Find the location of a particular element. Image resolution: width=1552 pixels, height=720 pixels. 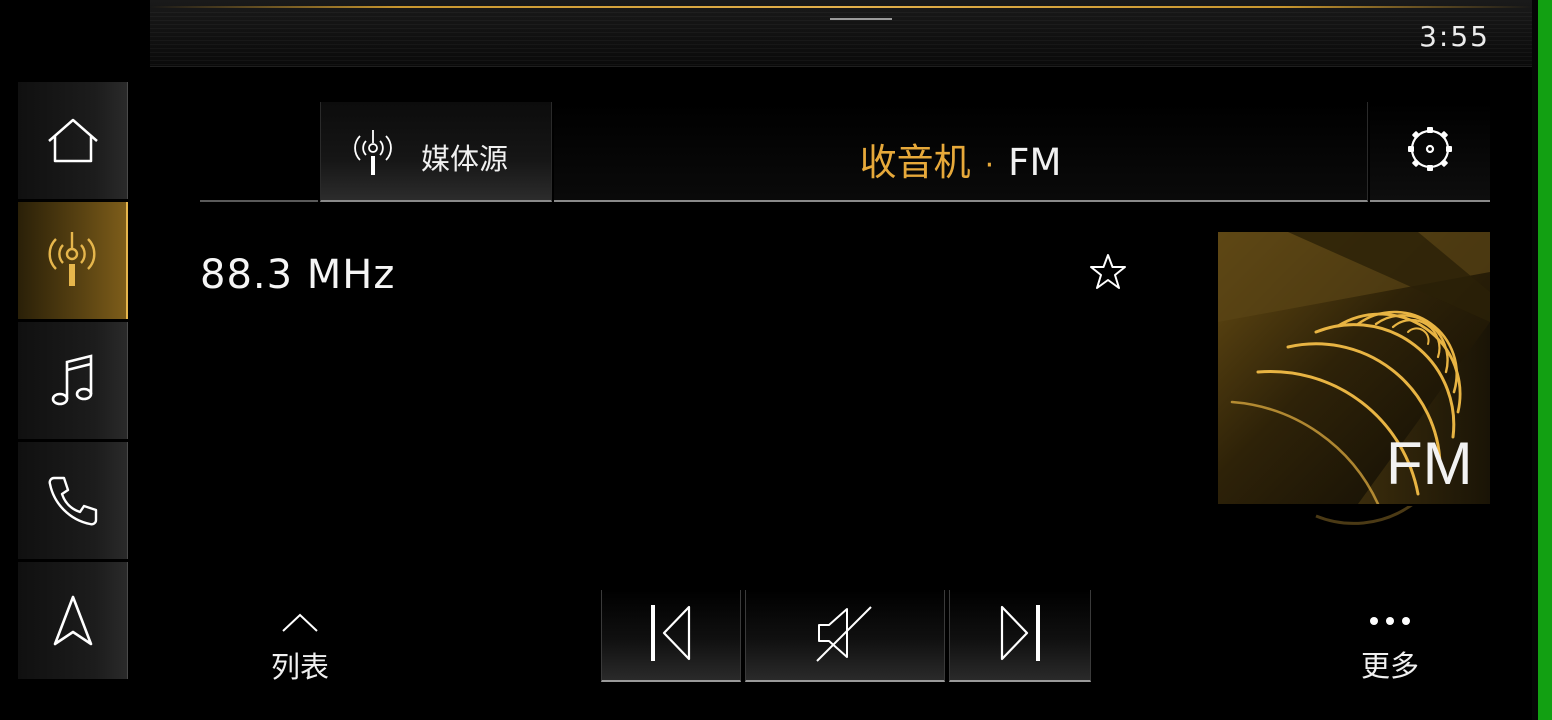

skip-next-icon is located at coordinates (1020, 635).